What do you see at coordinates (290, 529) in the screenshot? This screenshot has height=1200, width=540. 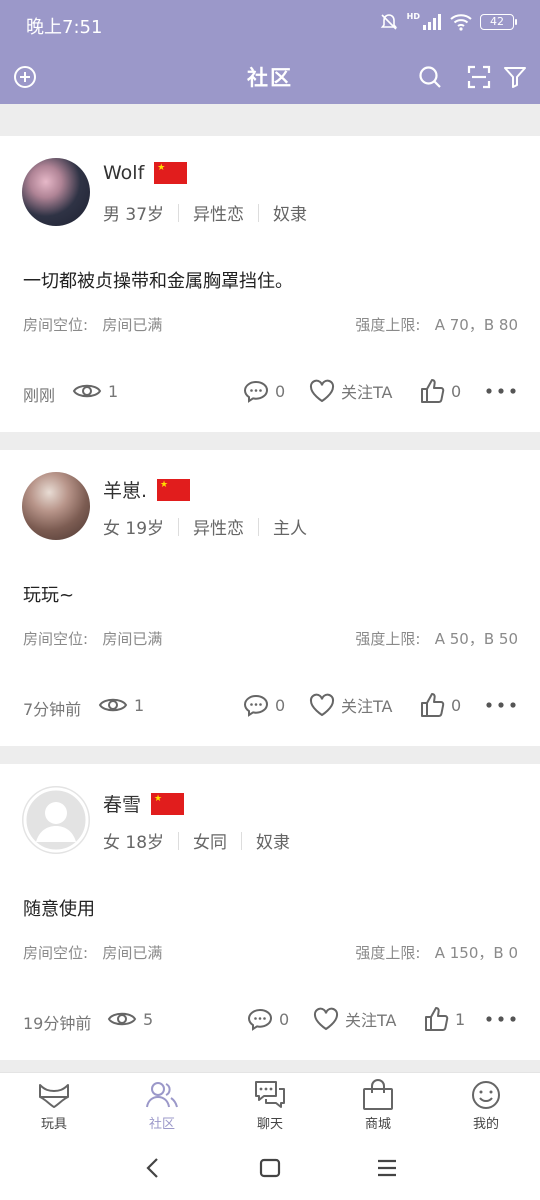 I see `role: 主人` at bounding box center [290, 529].